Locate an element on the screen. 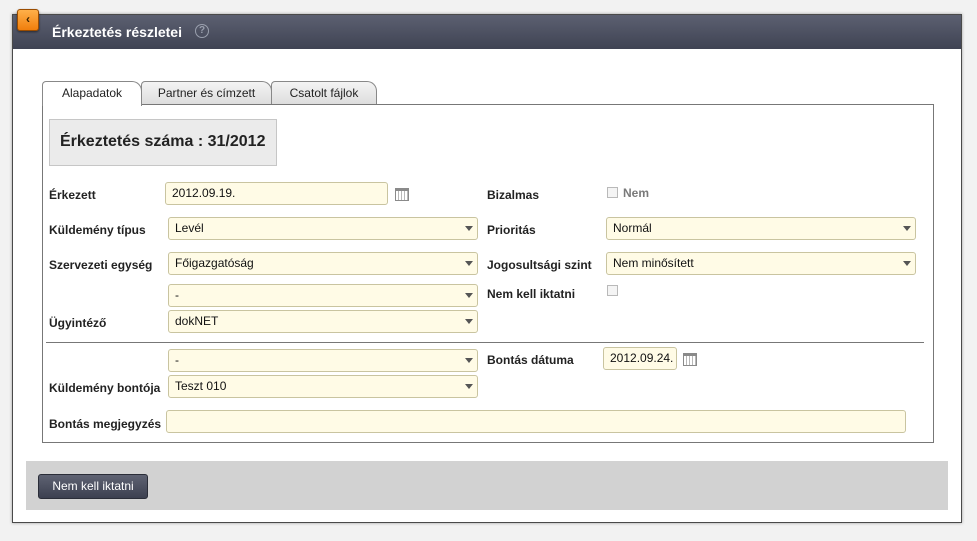 The image size is (977, 541). dialog-title: Érkeztetés részletei is located at coordinates (117, 32).